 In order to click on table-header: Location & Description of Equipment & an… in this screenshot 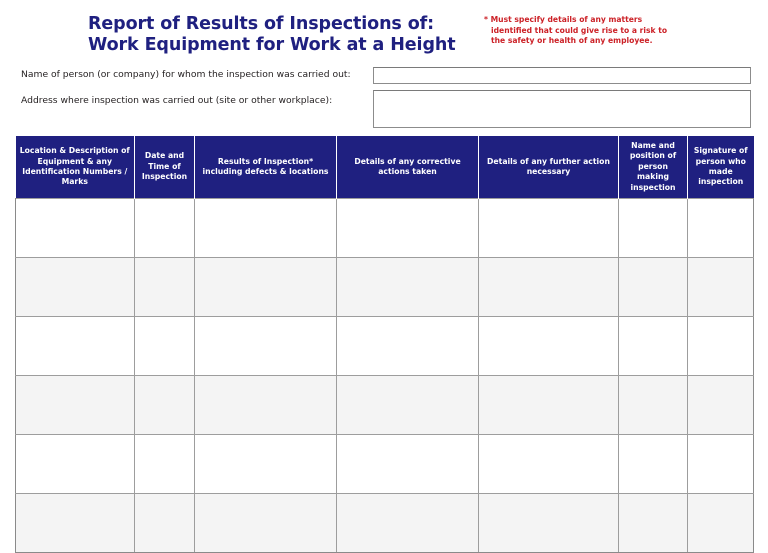, I will do `click(384, 167)`.